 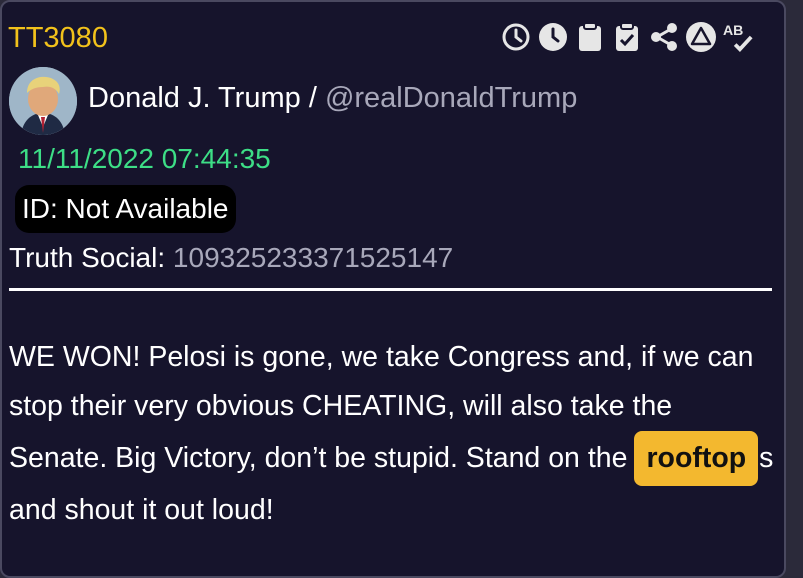 I want to click on share-icon, so click(x=664, y=37).